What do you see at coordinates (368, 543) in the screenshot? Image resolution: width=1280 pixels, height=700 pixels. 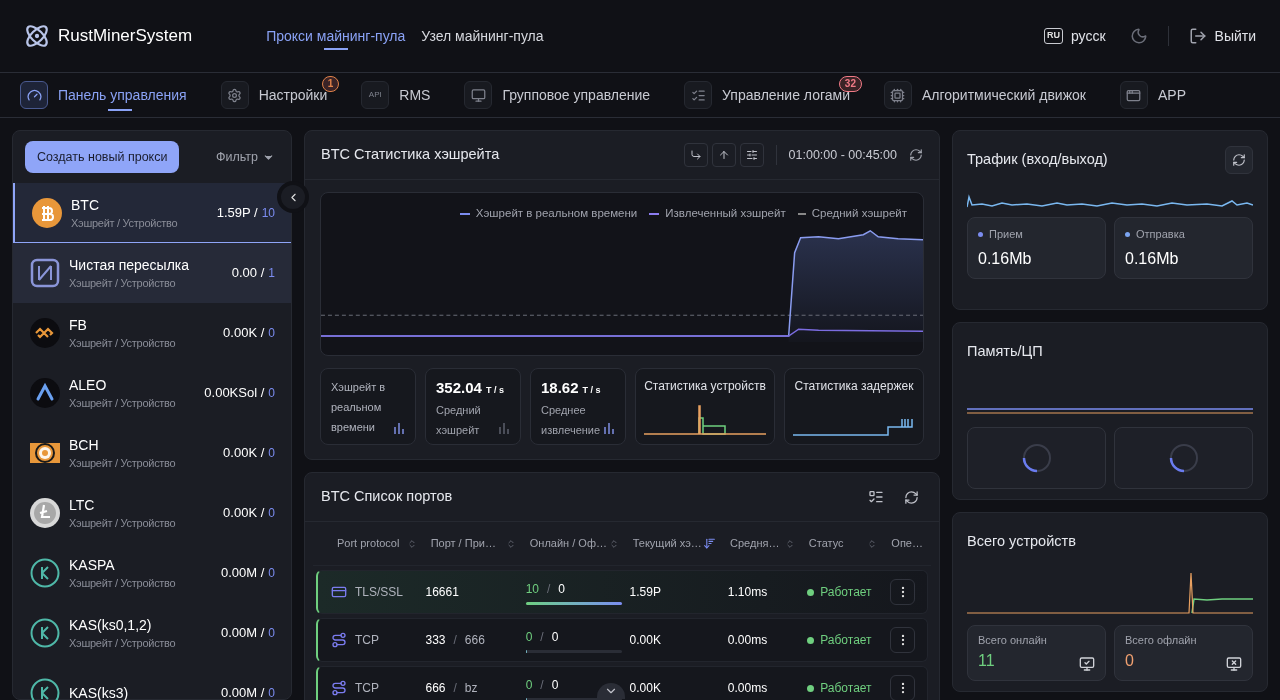 I see `column-header: Port protocol` at bounding box center [368, 543].